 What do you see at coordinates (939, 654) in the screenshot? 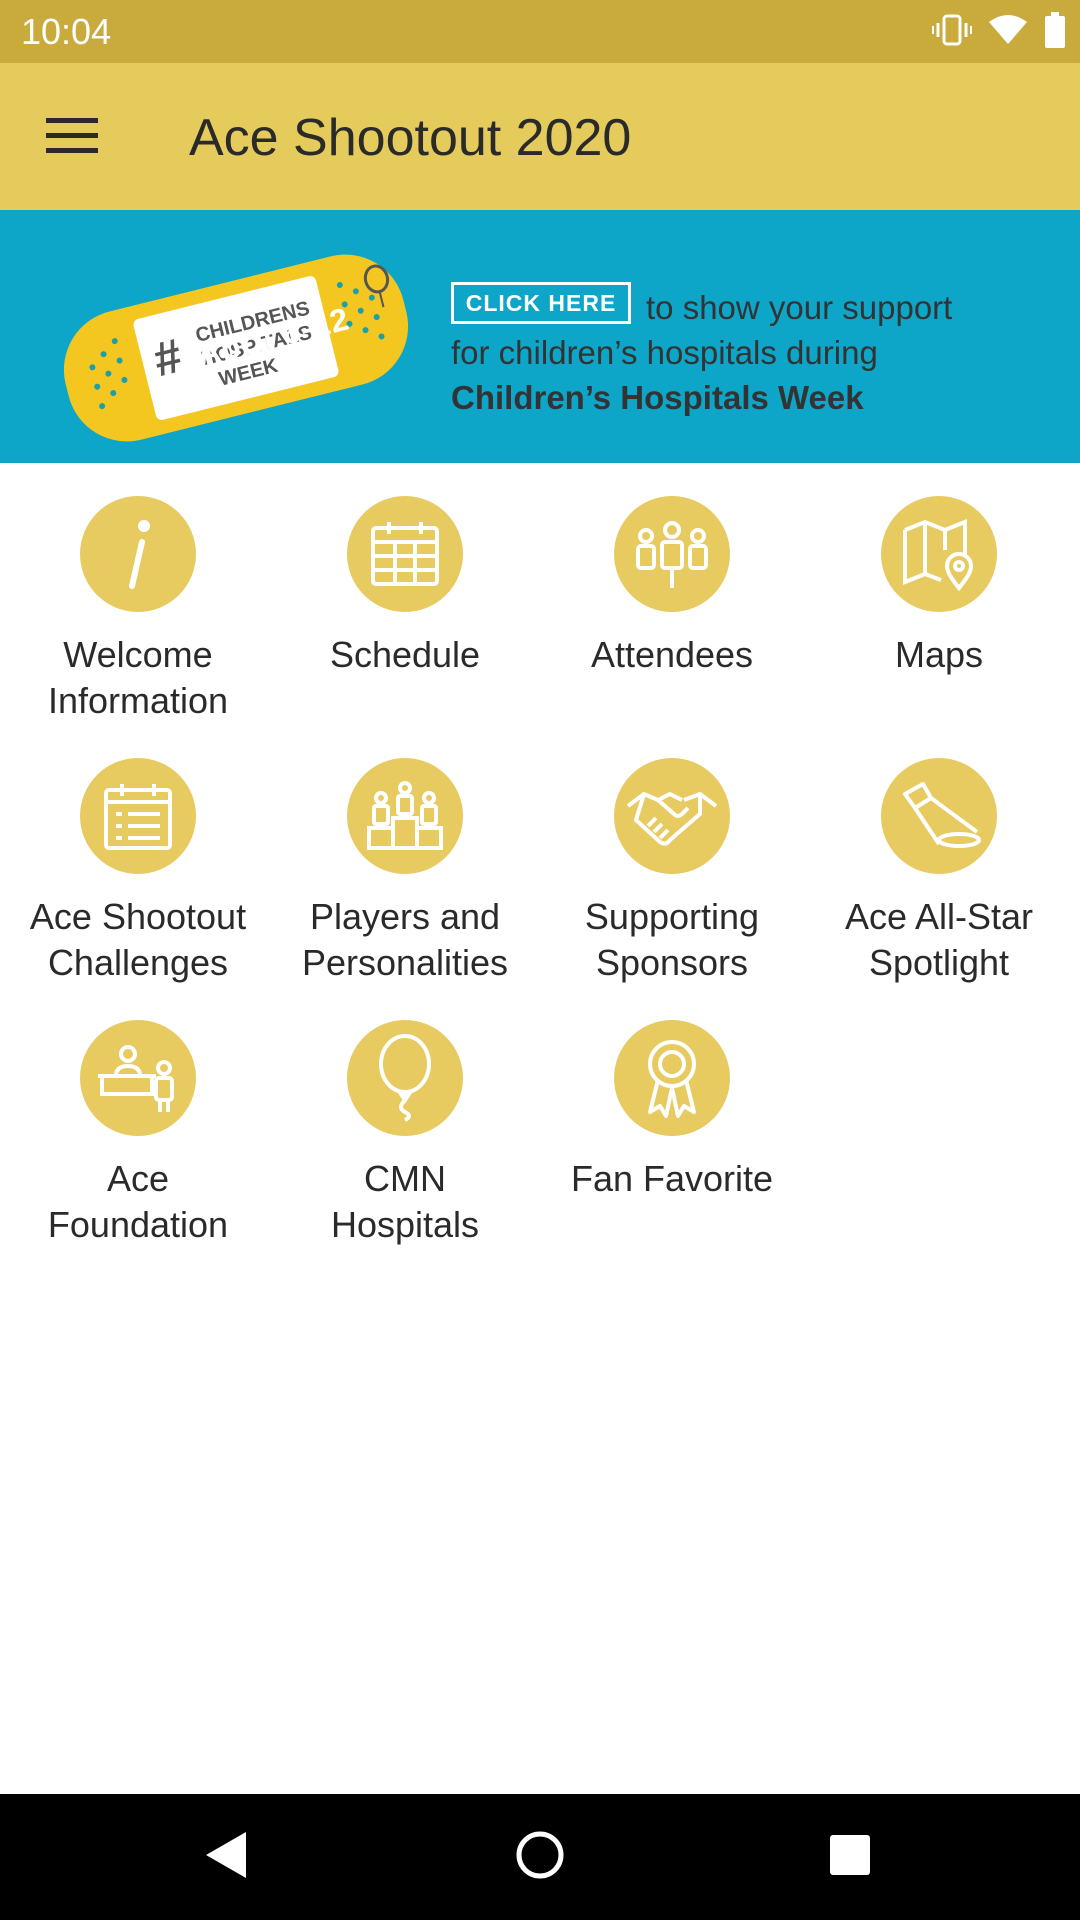
I see `grid-item-label: Maps` at bounding box center [939, 654].